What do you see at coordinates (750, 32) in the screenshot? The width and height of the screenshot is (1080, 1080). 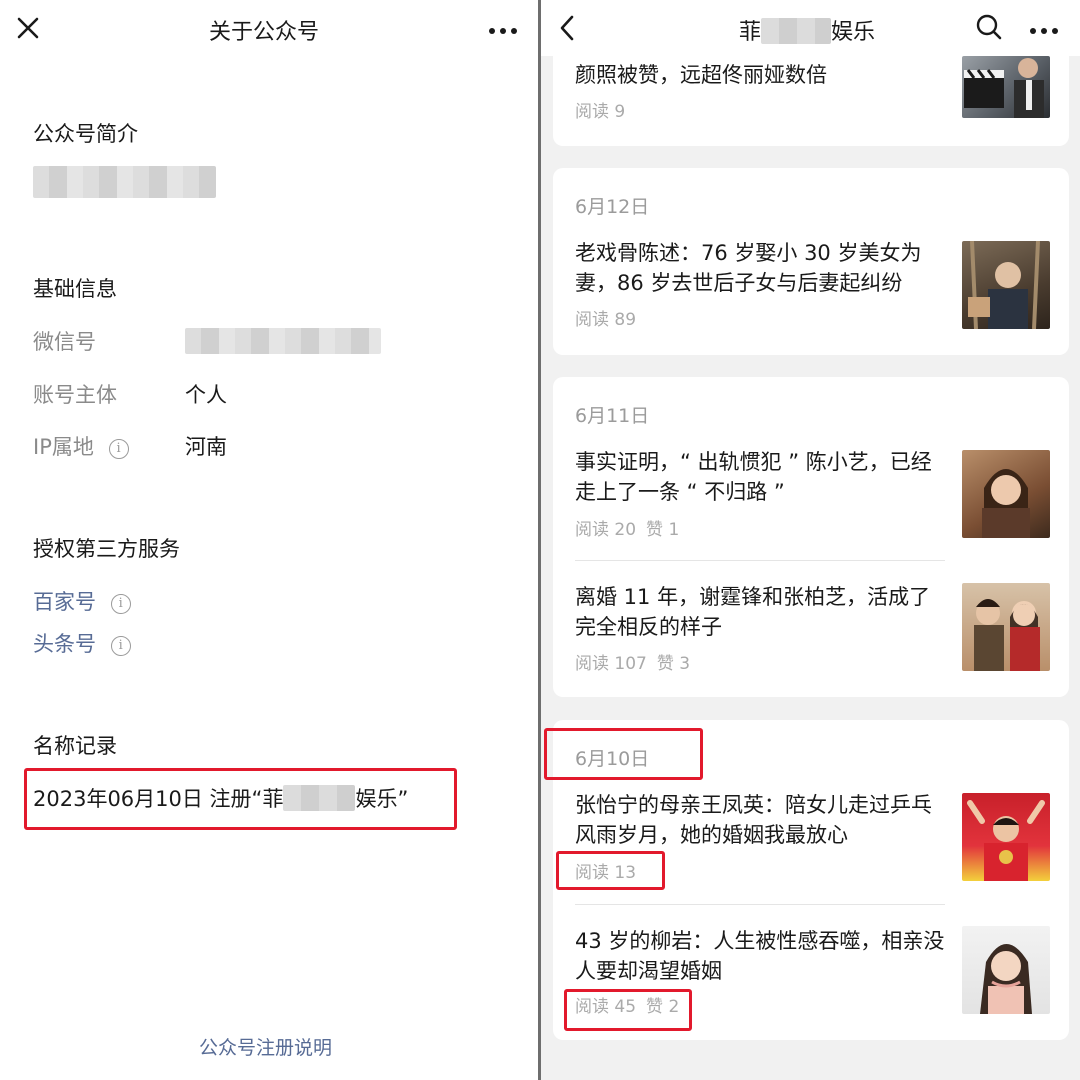 I see `account-title-prefix: 菲` at bounding box center [750, 32].